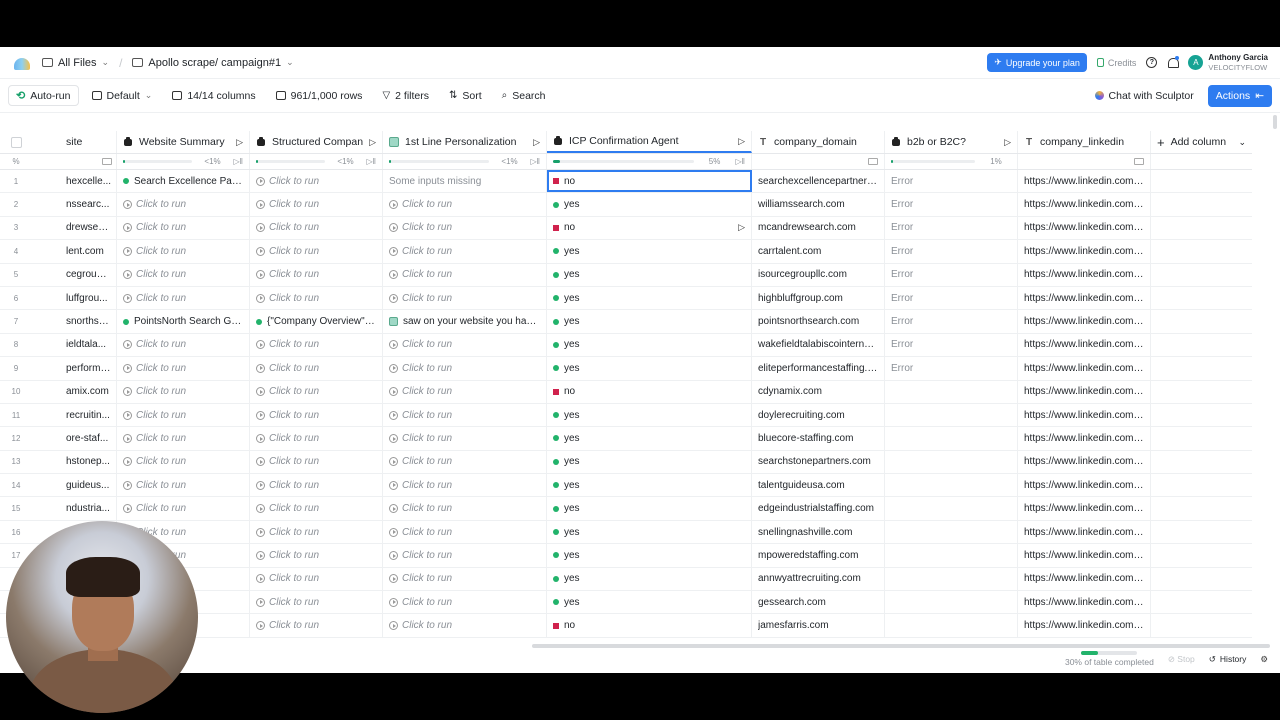 The image size is (1280, 720). I want to click on notification-bell-icon, so click(1173, 62).